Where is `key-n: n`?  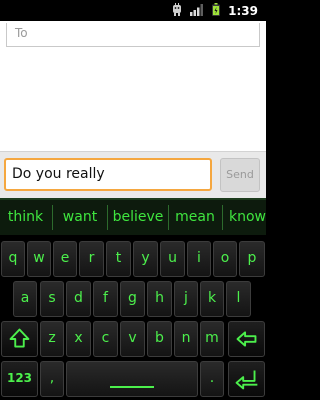
key-n: n is located at coordinates (186, 339).